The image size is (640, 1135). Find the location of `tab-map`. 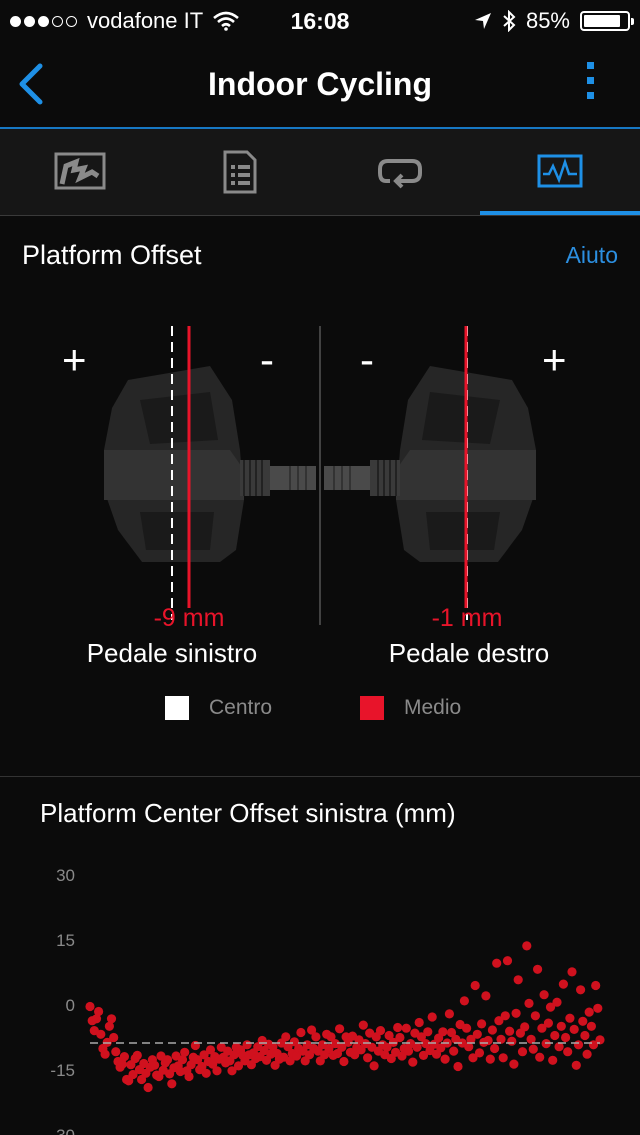

tab-map is located at coordinates (80, 172).